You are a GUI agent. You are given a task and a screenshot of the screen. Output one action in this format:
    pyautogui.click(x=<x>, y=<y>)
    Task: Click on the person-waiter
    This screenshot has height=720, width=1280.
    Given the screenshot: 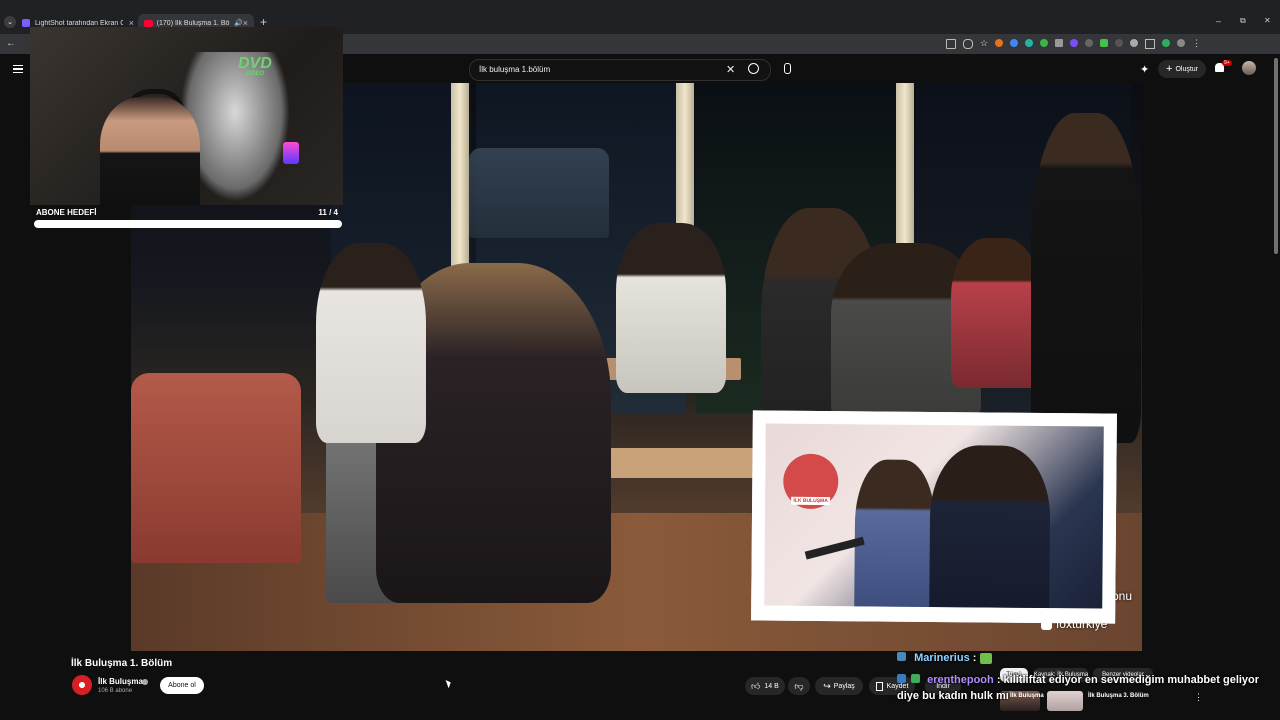 What is the action you would take?
    pyautogui.click(x=1086, y=278)
    